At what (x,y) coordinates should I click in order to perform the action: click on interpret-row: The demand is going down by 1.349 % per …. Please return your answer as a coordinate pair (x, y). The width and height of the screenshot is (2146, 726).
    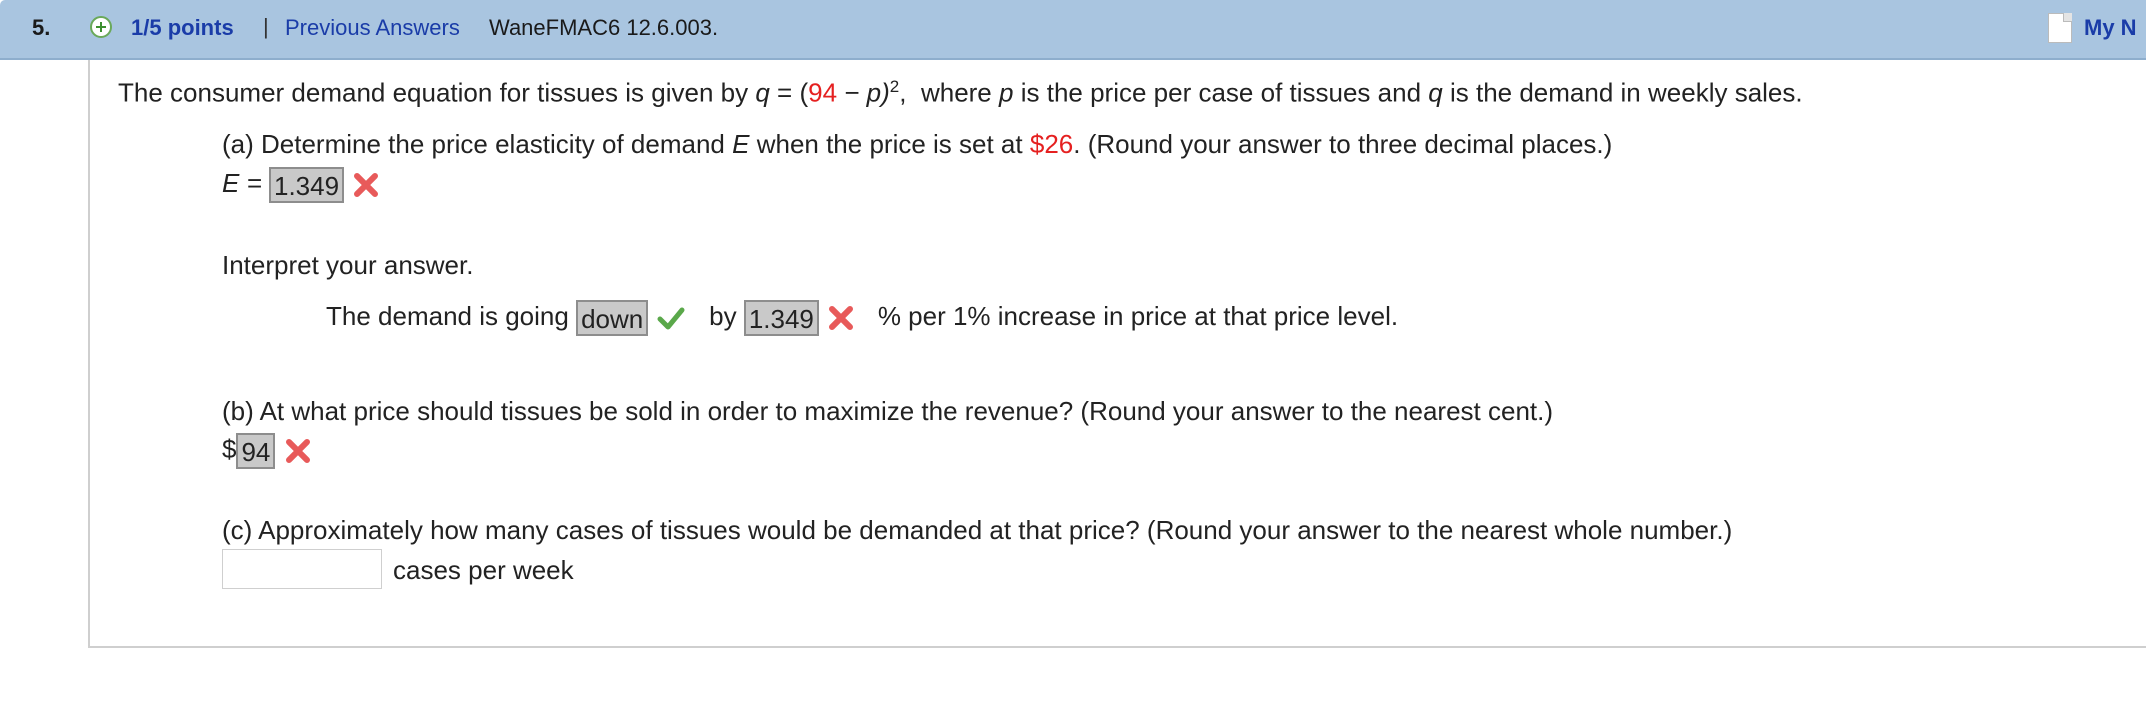
    Looking at the image, I should click on (862, 318).